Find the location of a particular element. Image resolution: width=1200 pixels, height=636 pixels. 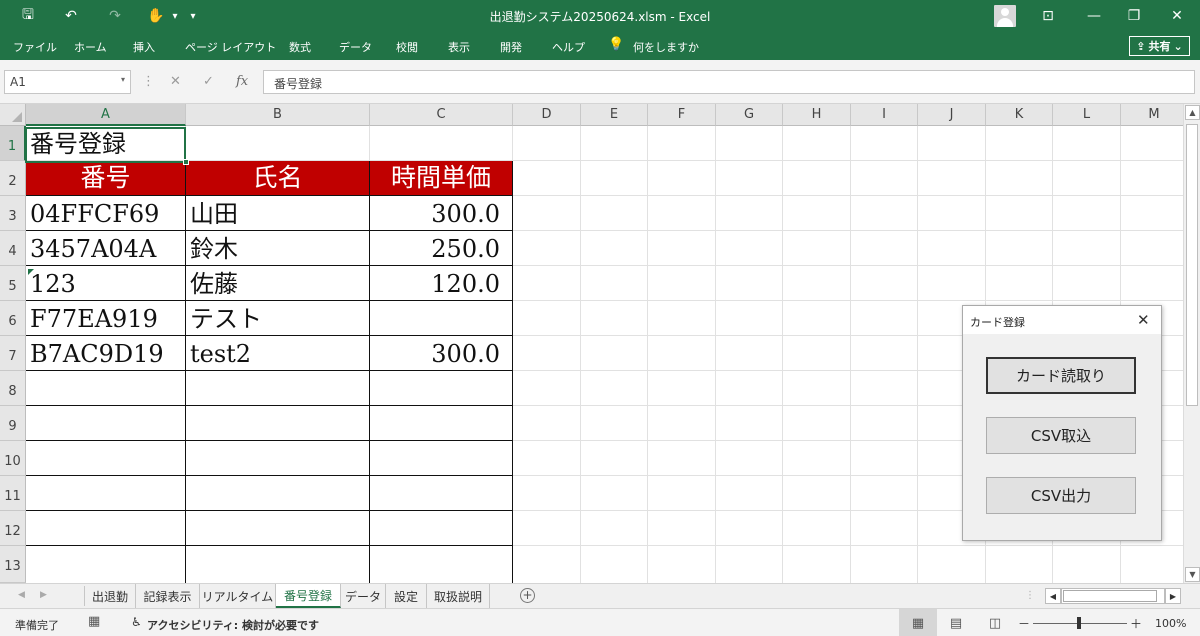

formula-input: 番号登録 is located at coordinates (729, 82).